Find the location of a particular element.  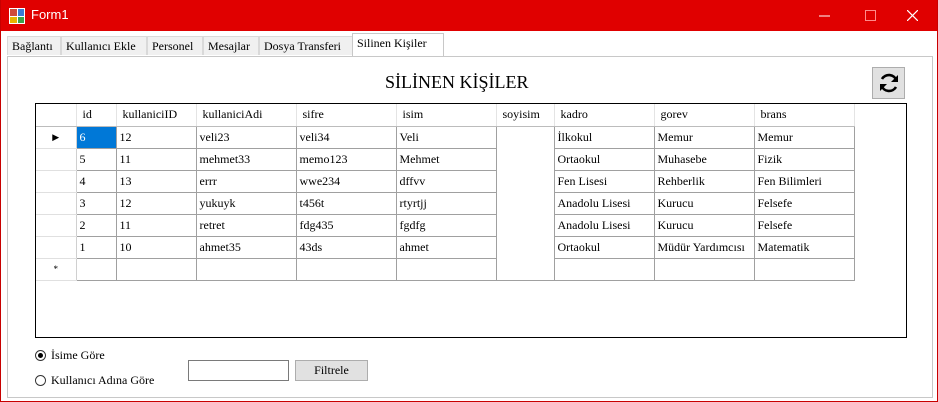

grid-cell-isim: Mehmet is located at coordinates (446, 159).